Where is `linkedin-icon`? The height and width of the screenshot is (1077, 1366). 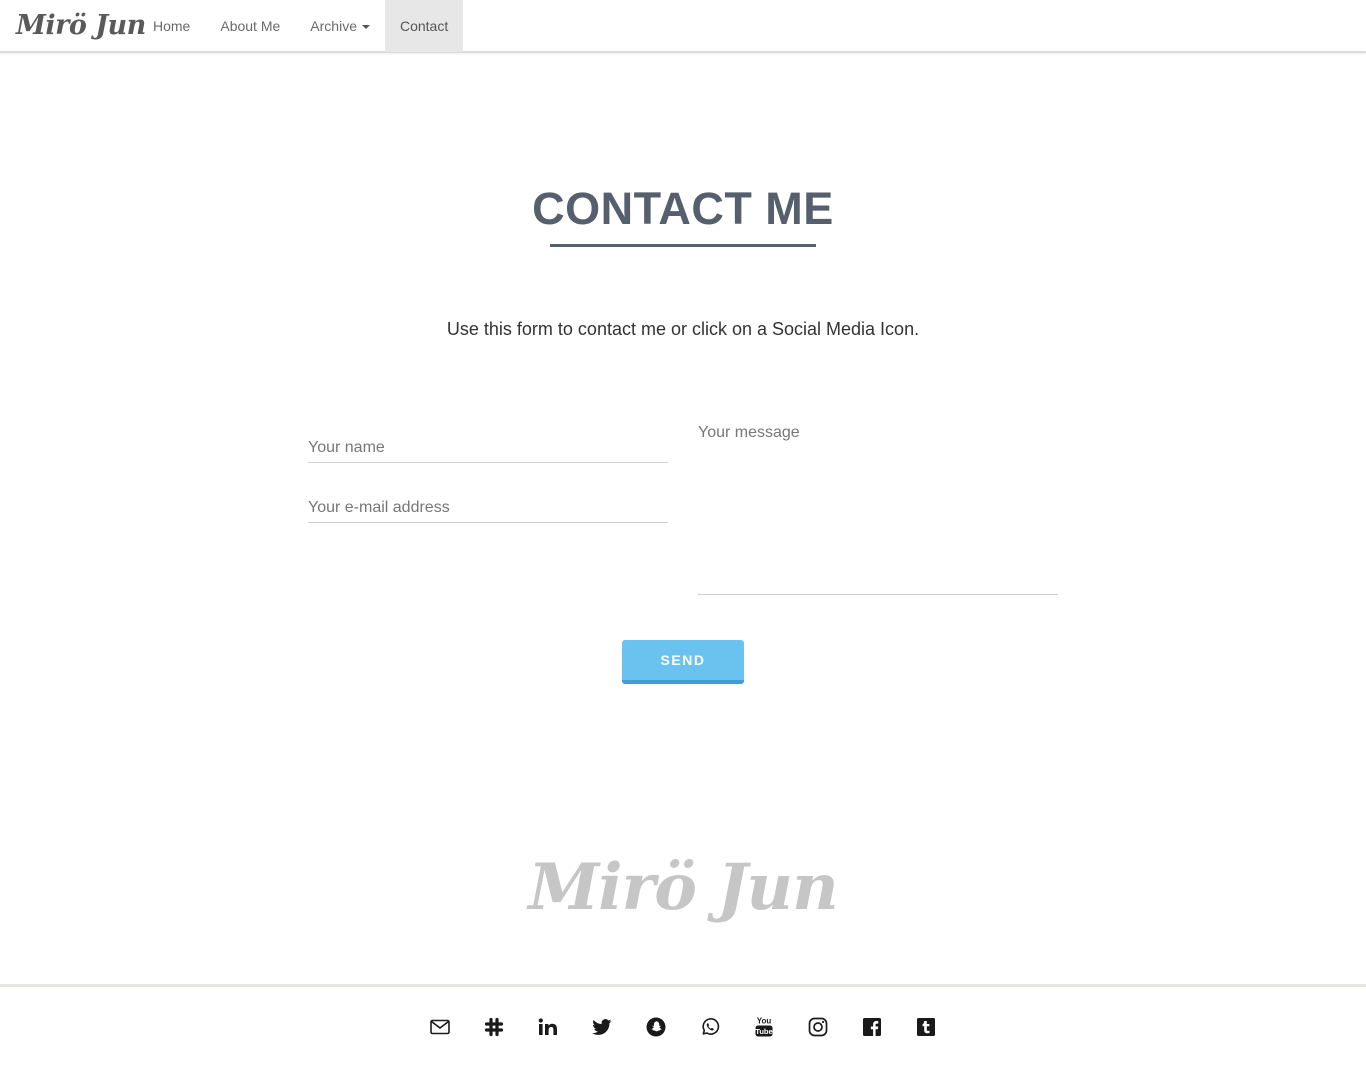 linkedin-icon is located at coordinates (548, 1027).